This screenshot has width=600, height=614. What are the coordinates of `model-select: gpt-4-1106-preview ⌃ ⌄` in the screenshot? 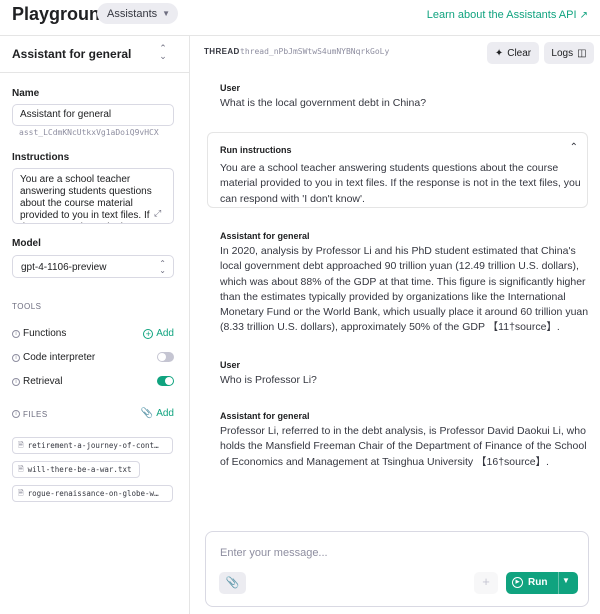 It's located at (93, 266).